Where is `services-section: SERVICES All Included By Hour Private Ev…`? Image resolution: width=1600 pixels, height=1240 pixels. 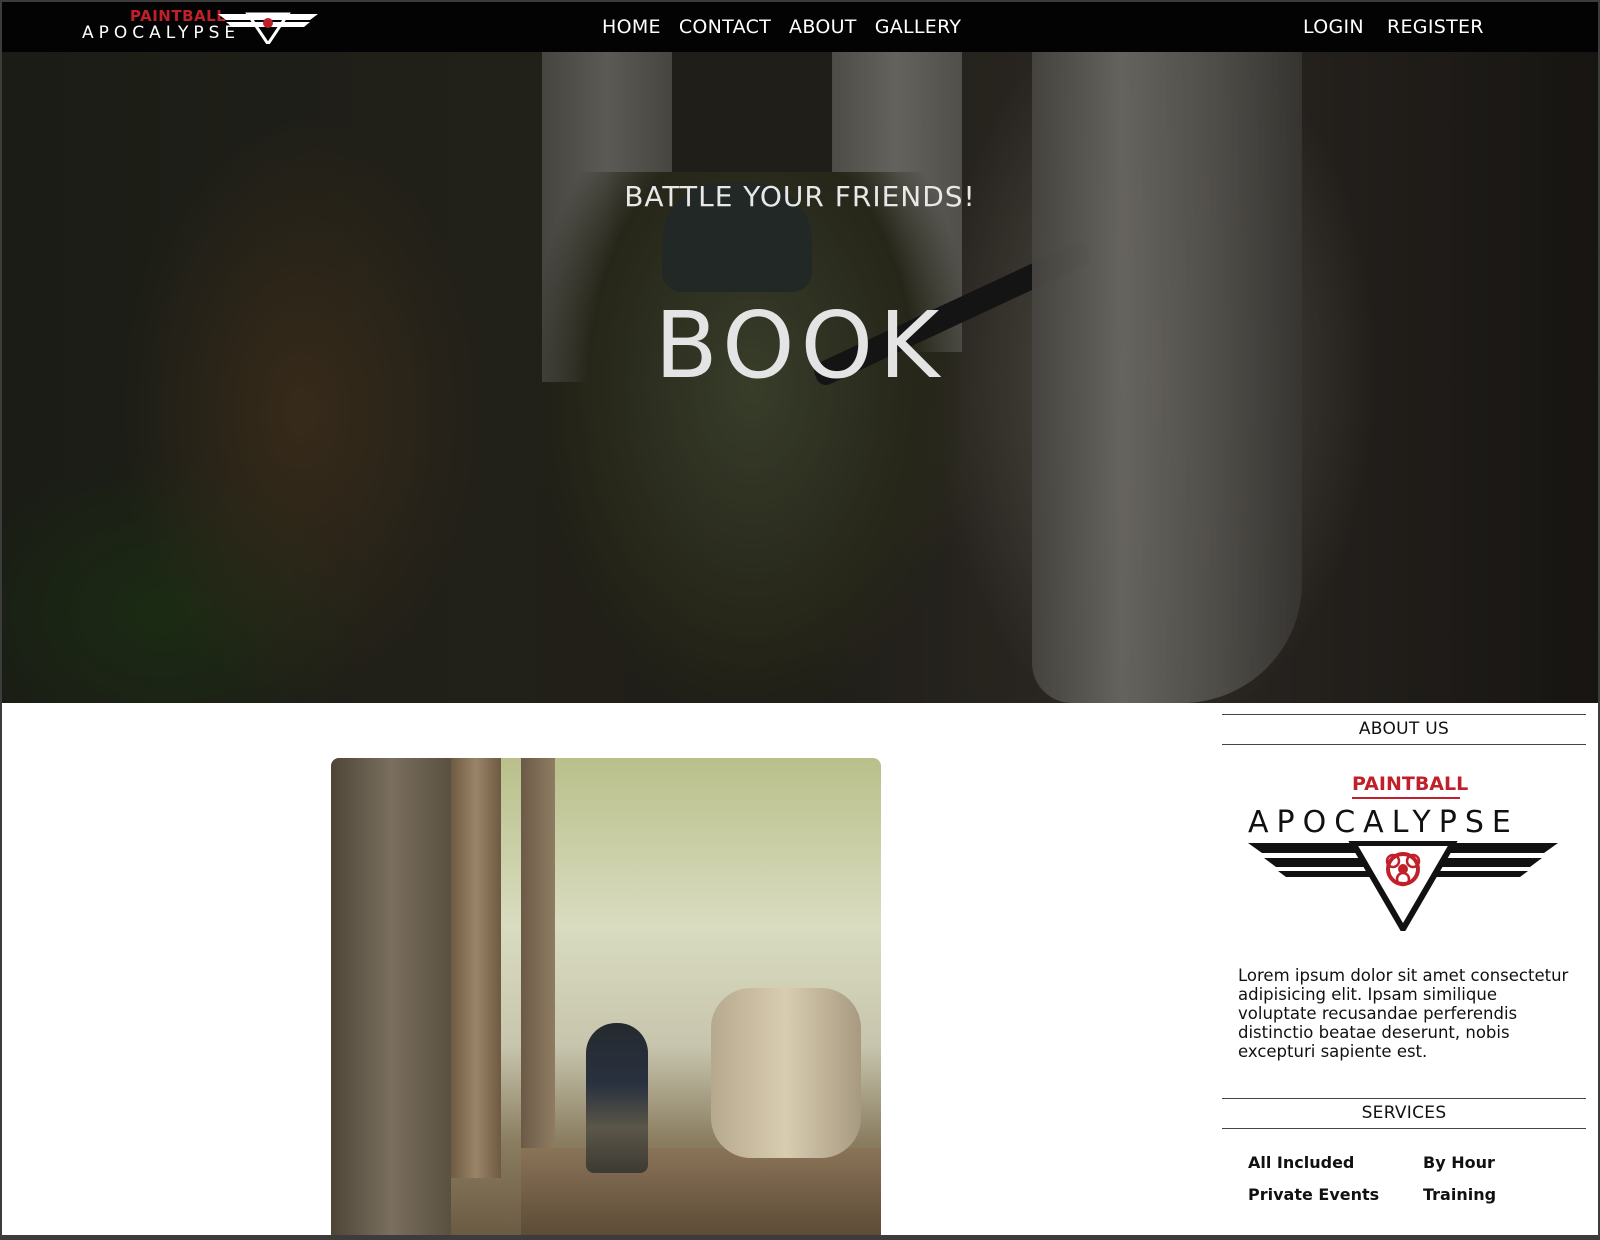 services-section: SERVICES All Included By Hour Private Ev… is located at coordinates (1404, 1151).